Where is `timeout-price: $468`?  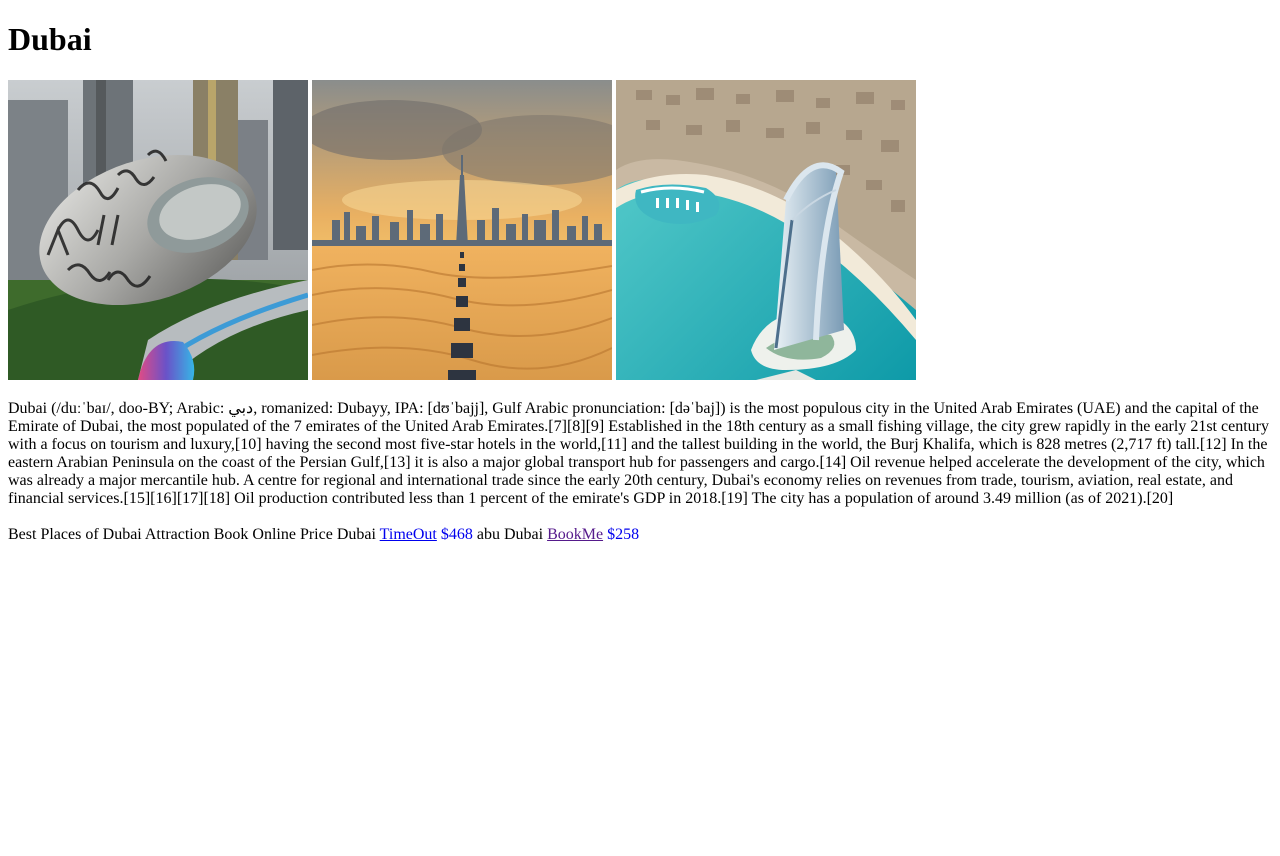
timeout-price: $468 is located at coordinates (456, 534).